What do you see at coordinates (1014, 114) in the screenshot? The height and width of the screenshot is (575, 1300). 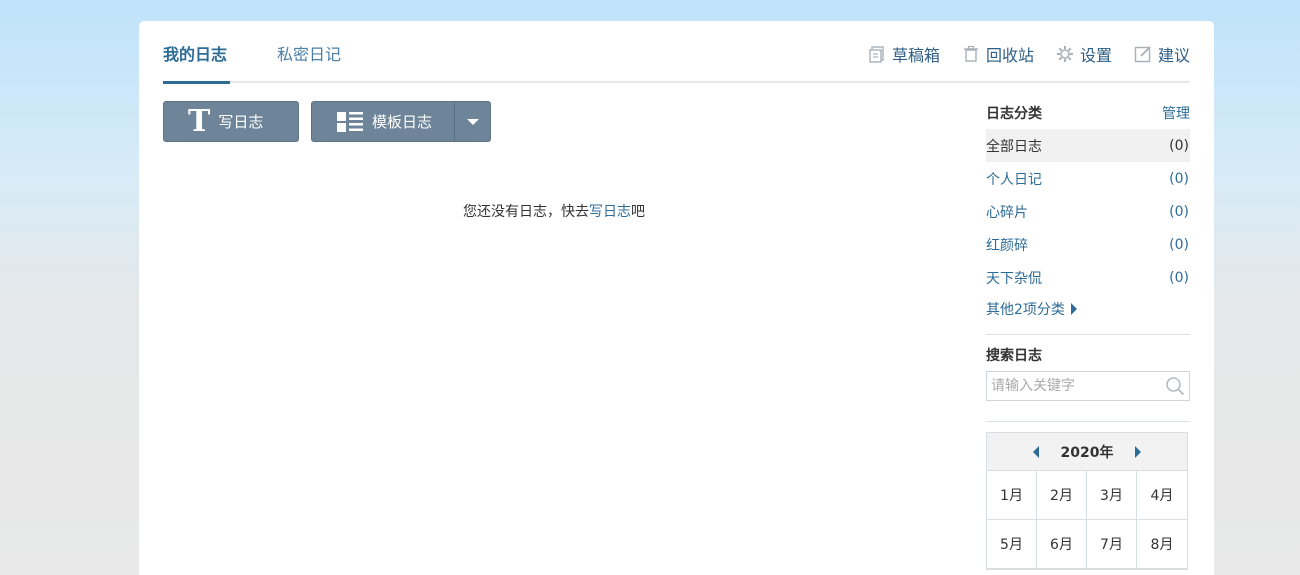 I see `category-title: 日志分类` at bounding box center [1014, 114].